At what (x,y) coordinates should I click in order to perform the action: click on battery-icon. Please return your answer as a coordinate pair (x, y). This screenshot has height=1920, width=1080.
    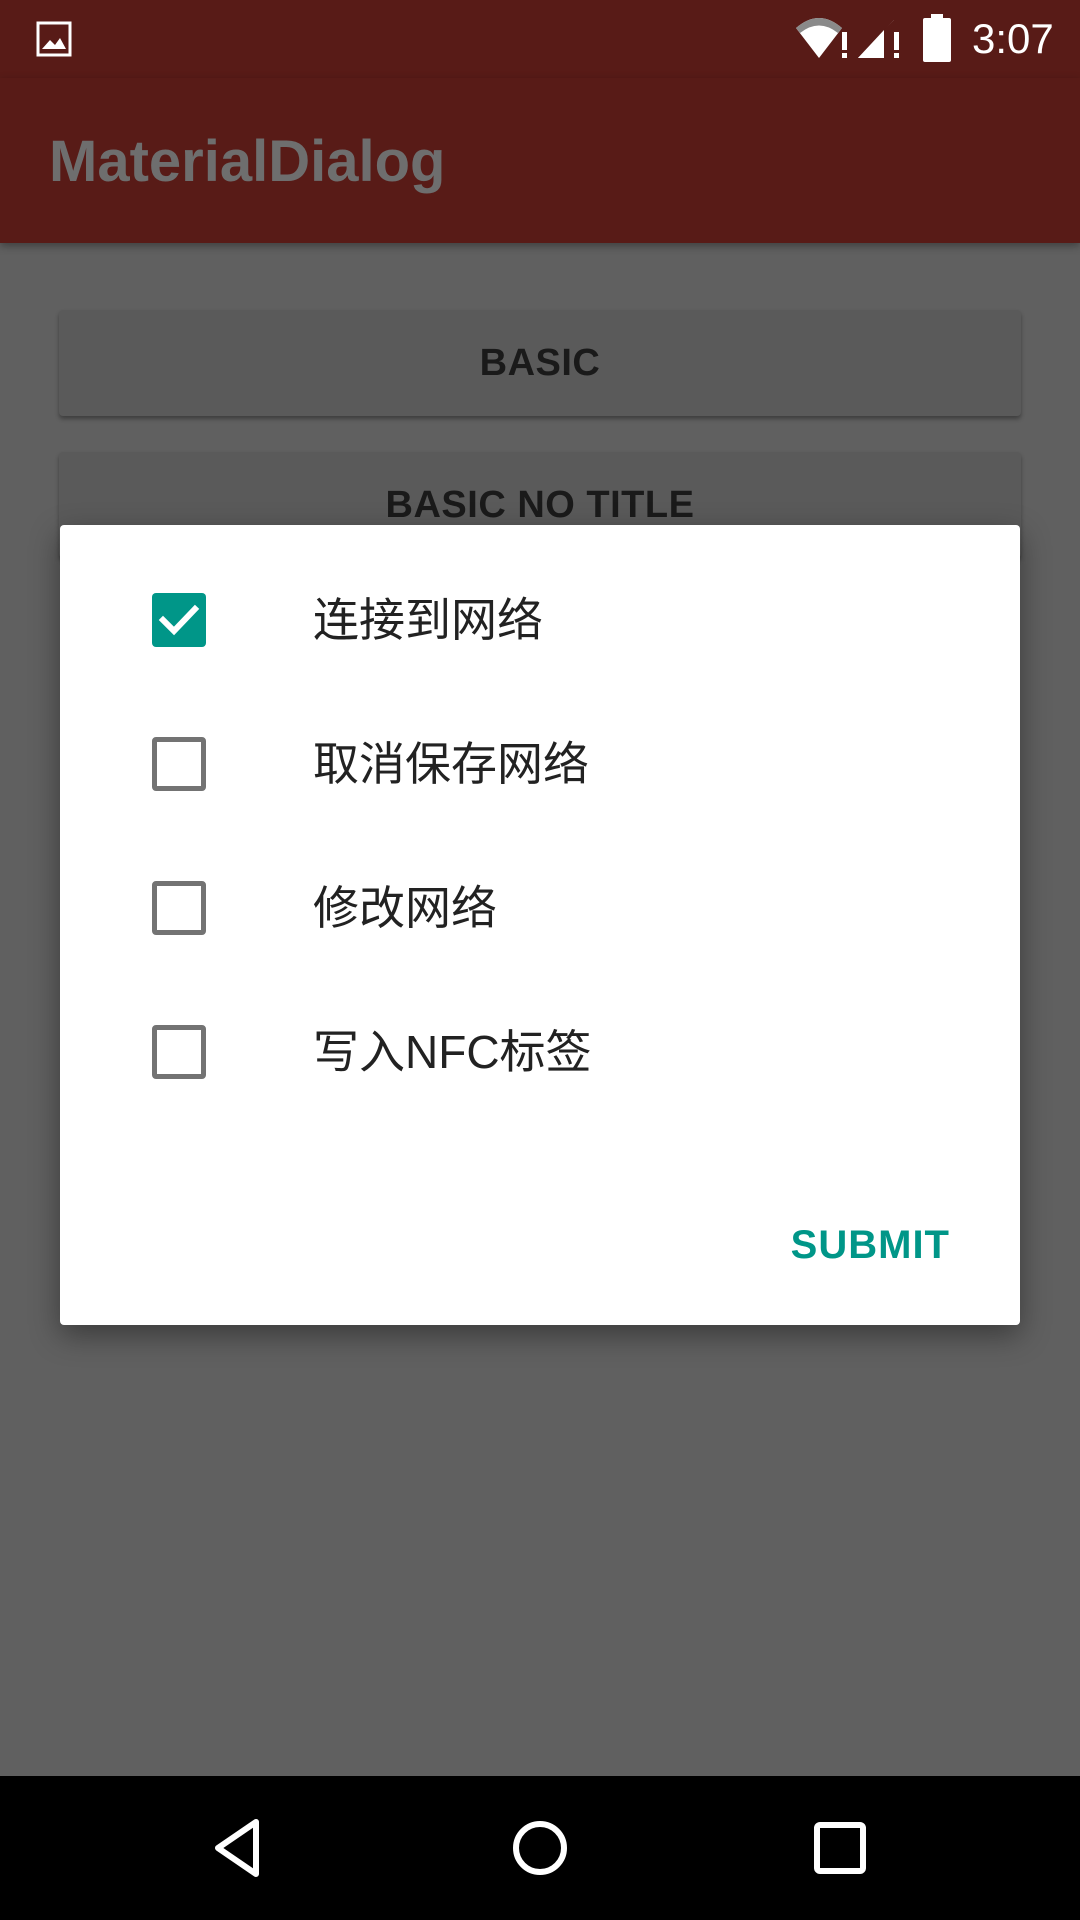
    Looking at the image, I should click on (937, 38).